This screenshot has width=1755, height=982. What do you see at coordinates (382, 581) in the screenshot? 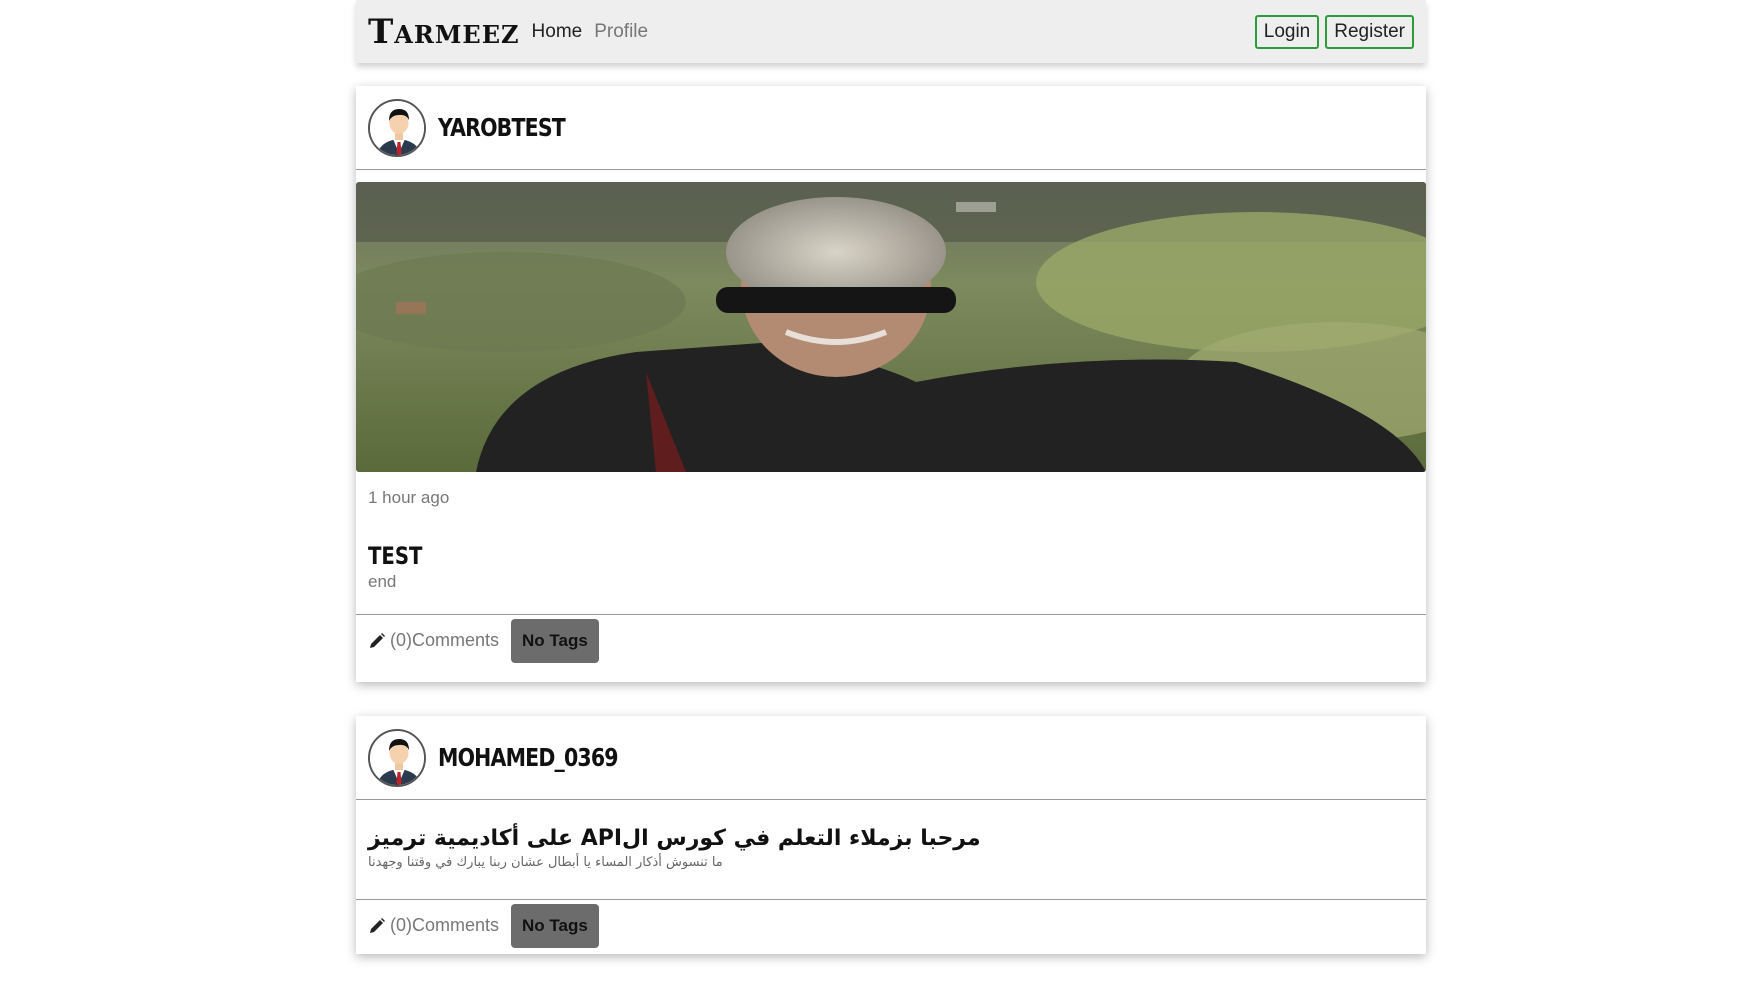
I see `post-text: end` at bounding box center [382, 581].